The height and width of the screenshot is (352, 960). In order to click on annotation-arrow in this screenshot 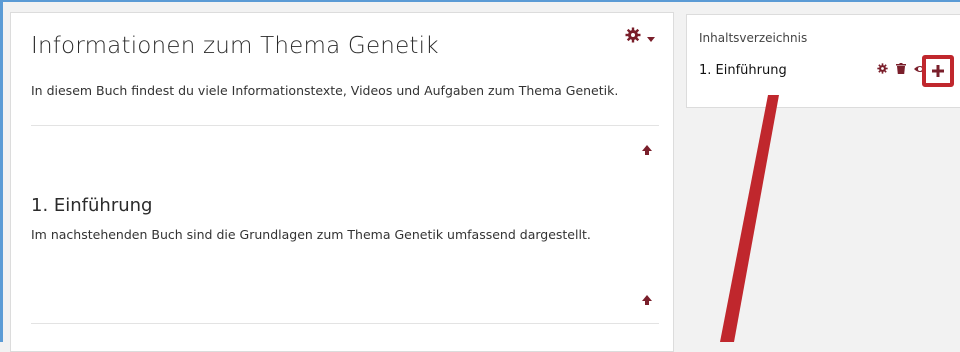, I will do `click(749, 218)`.